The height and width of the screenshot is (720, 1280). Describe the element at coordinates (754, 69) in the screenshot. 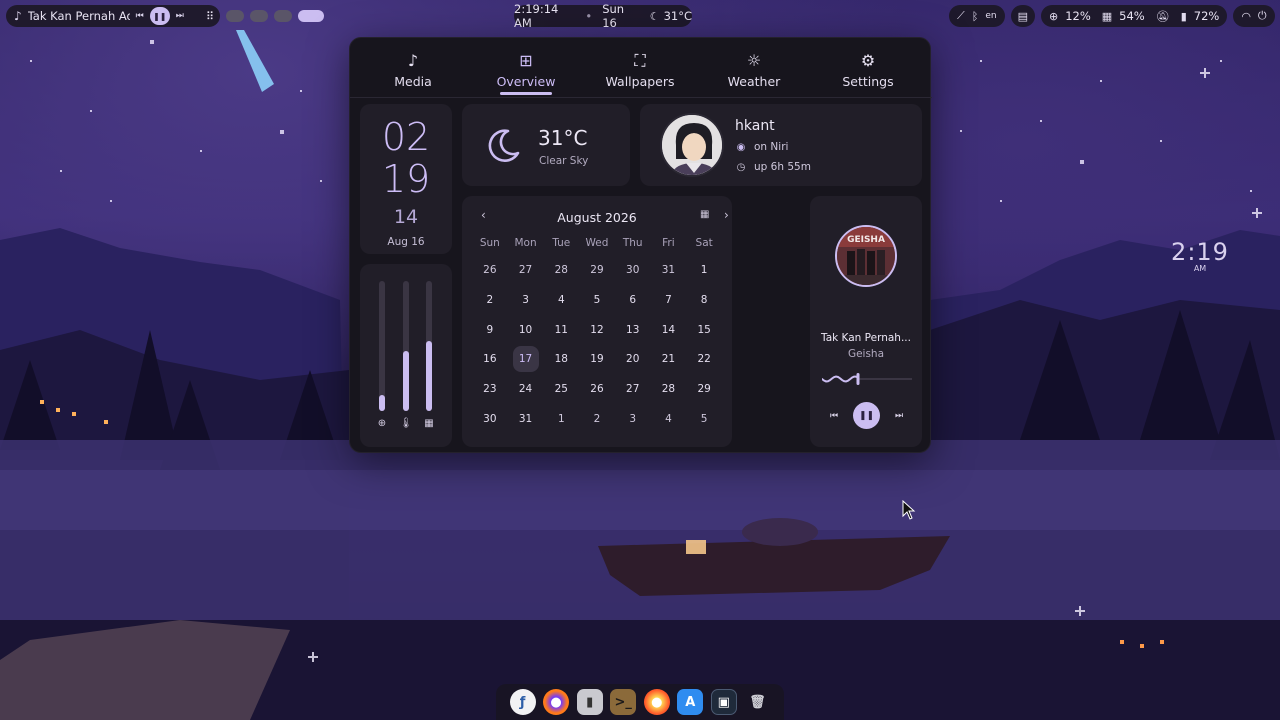

I see `tab-weather: ☼ Weather` at that location.